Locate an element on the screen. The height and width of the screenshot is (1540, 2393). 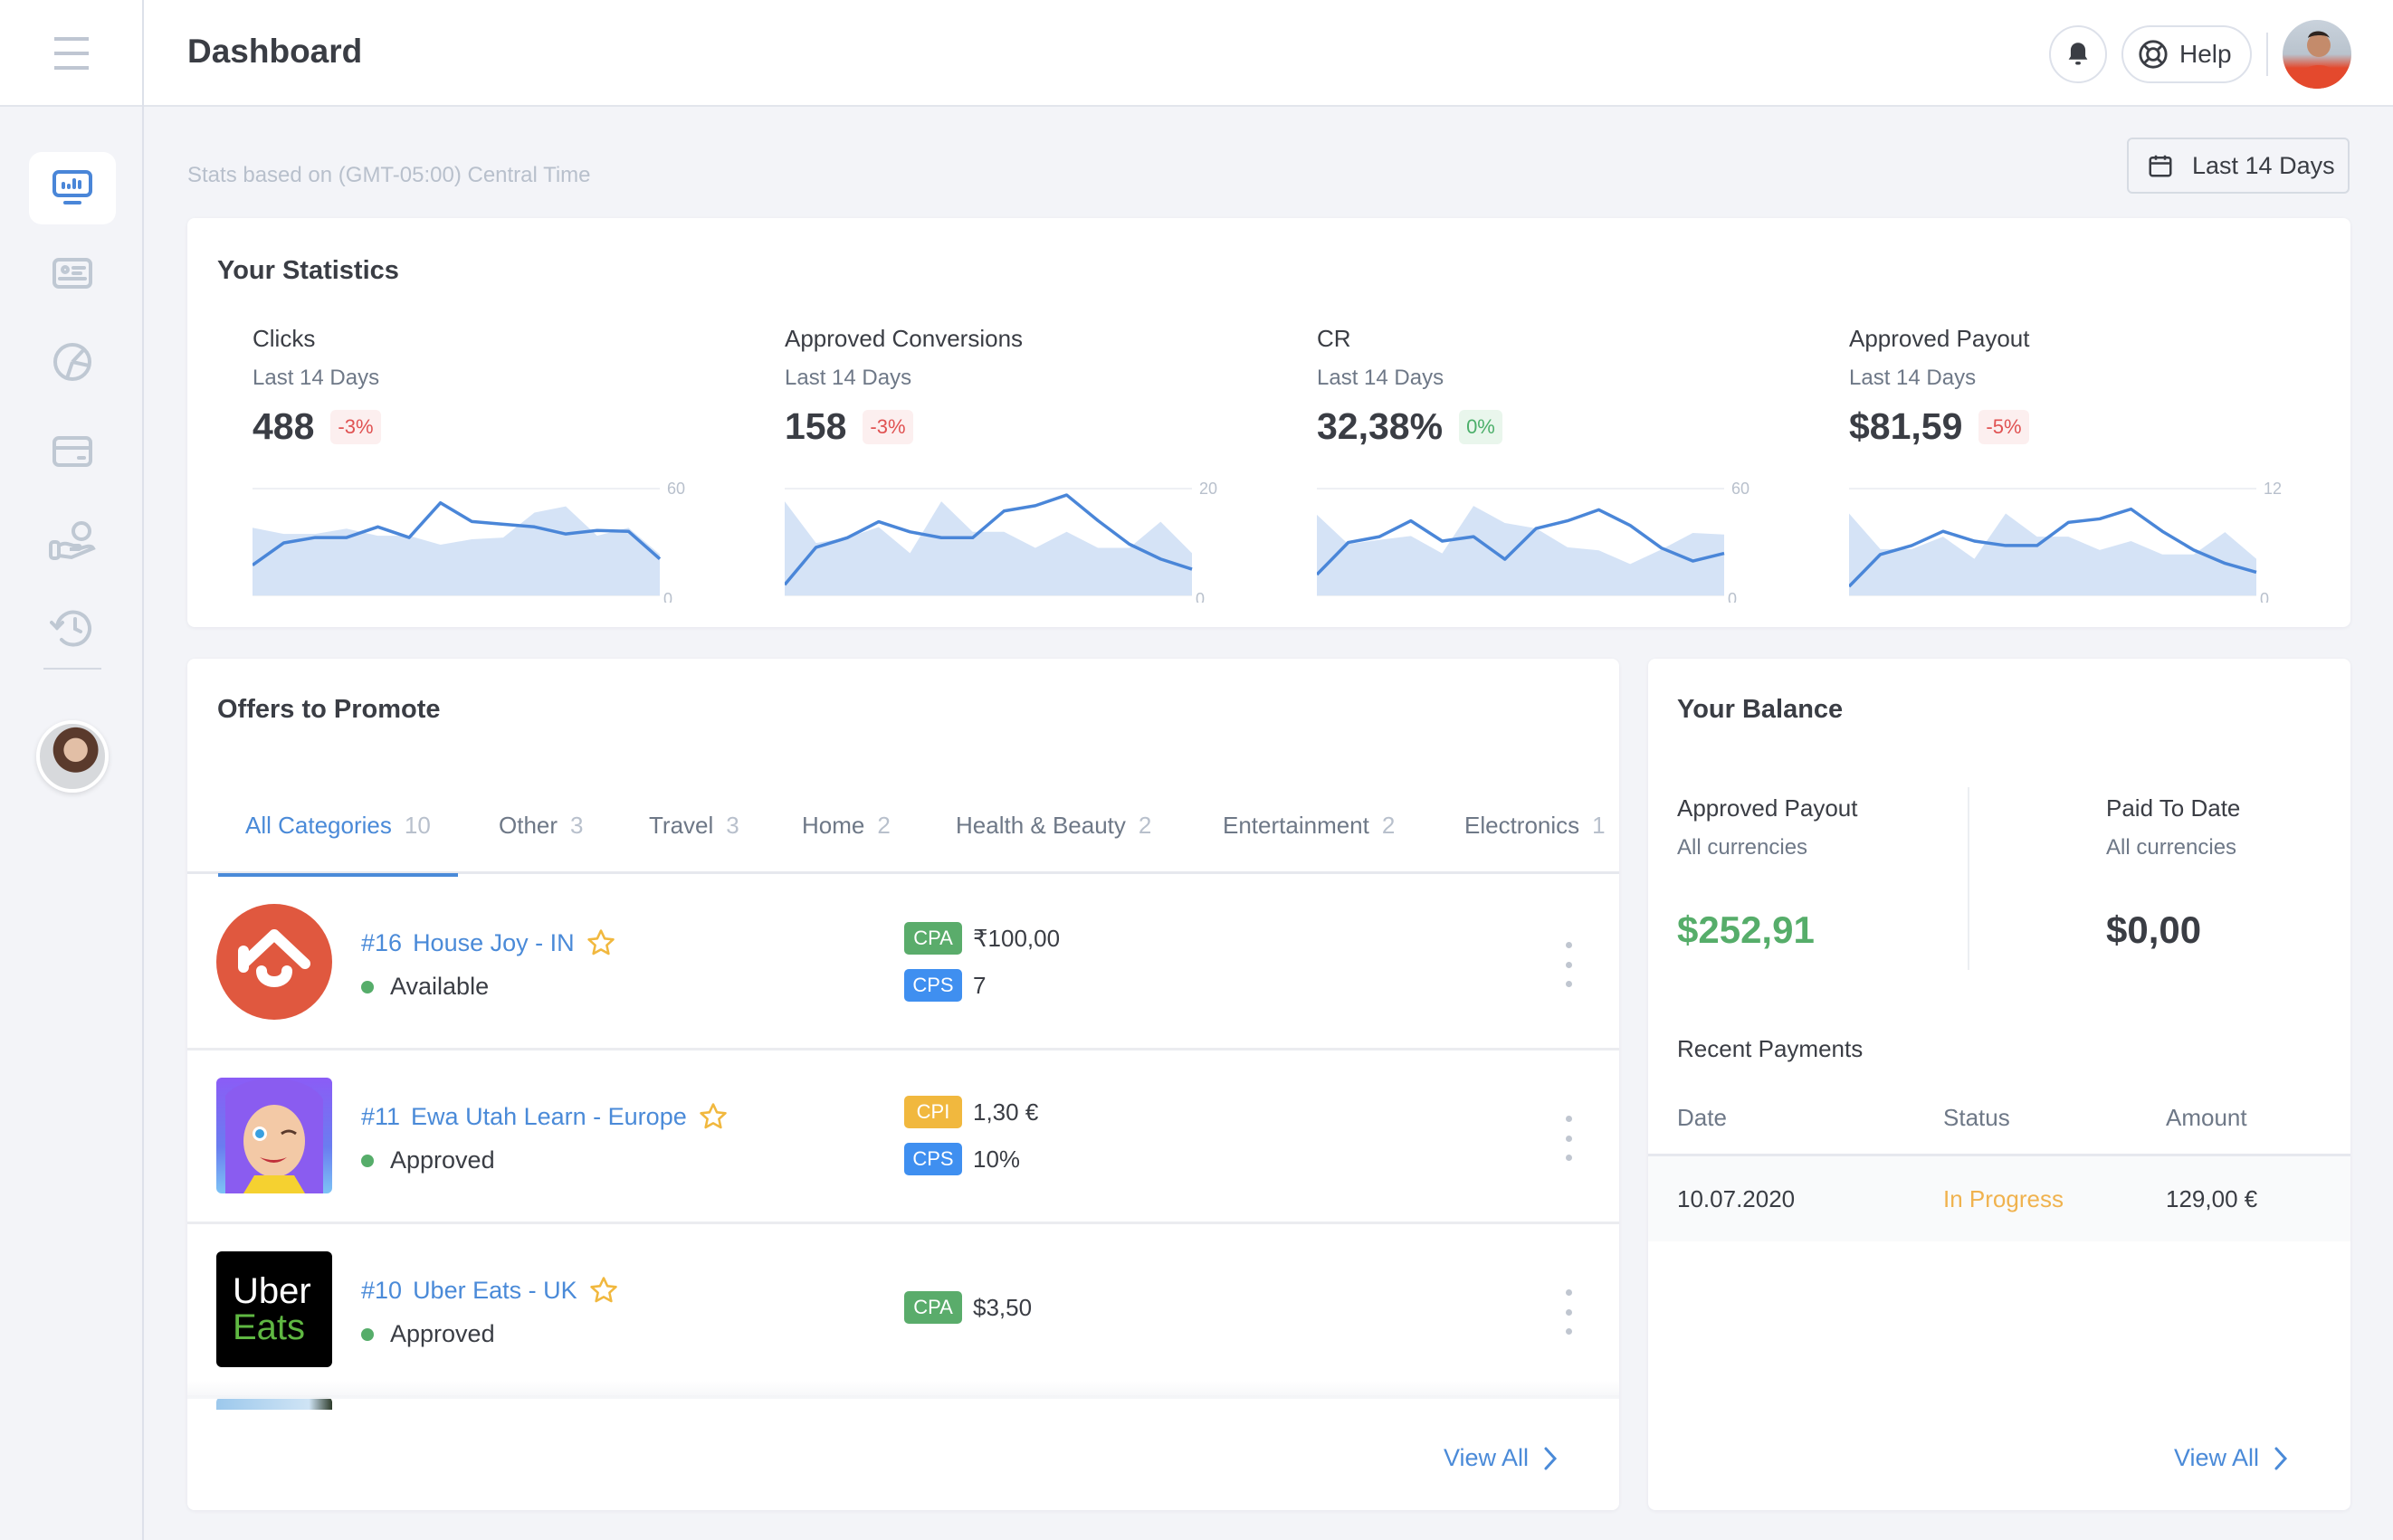
tab-electronics: Electronics 1 is located at coordinates (1535, 825).